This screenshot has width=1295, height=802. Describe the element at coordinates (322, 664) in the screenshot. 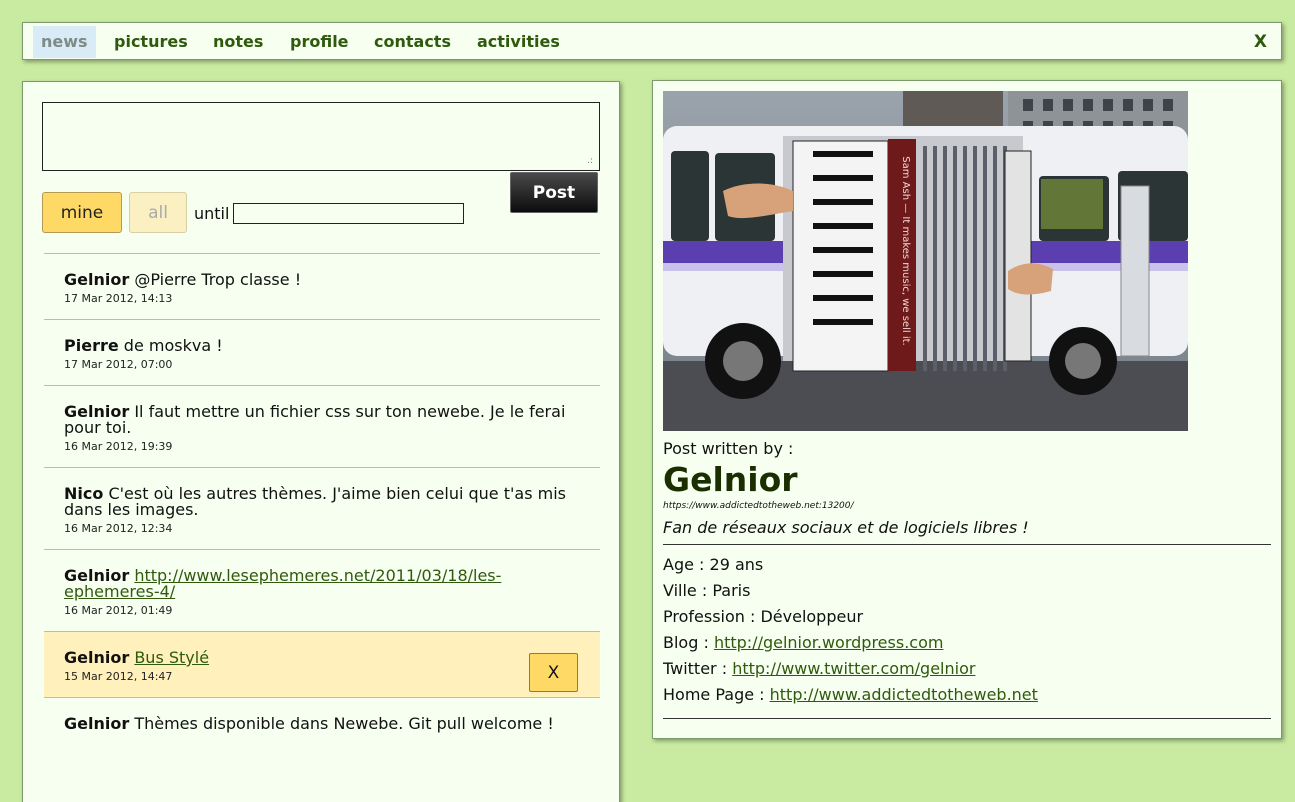

I see `feed-item-selected: Gelnior Bus Stylé 15 Mar 2012, 14:47 X` at that location.